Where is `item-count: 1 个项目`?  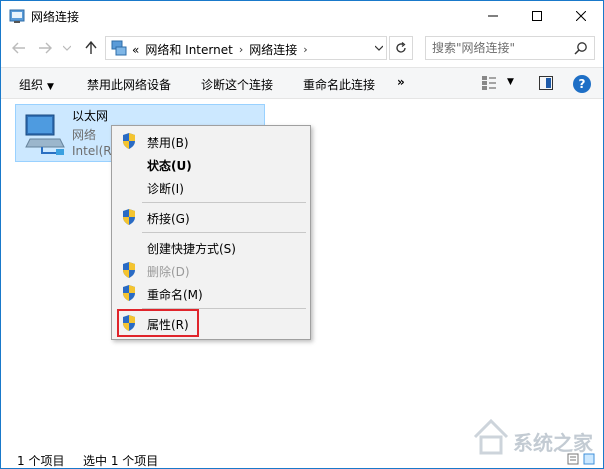 item-count: 1 个项目 is located at coordinates (41, 461).